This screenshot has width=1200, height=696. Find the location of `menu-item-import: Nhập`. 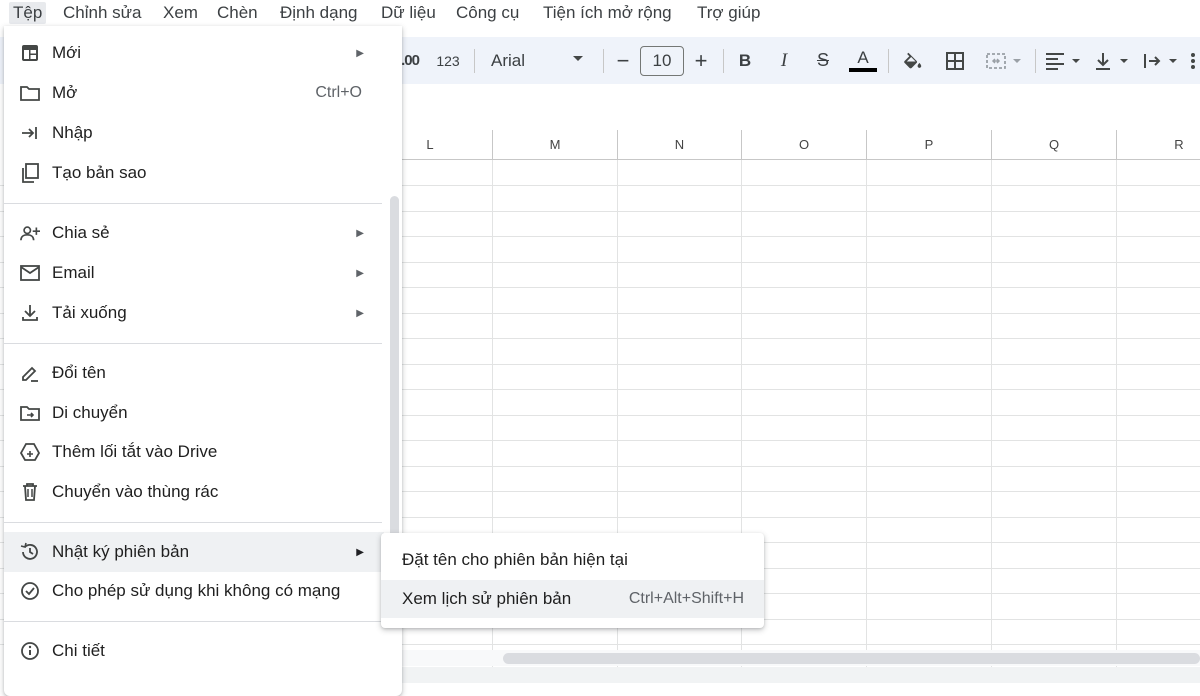

menu-item-import: Nhập is located at coordinates (194, 133).